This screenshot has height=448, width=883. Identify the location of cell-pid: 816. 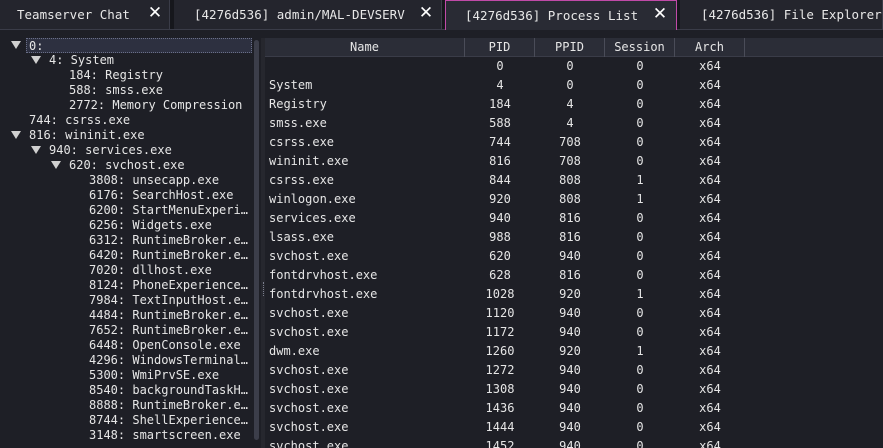
(500, 161).